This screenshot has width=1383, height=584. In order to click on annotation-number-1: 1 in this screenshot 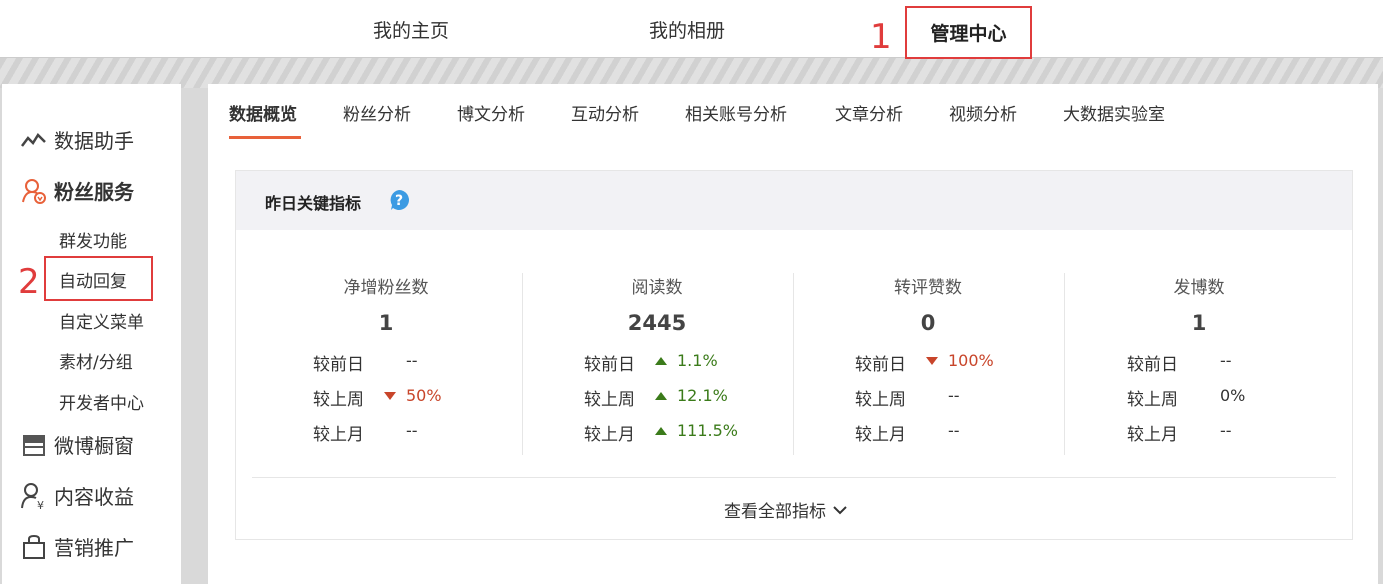, I will do `click(881, 37)`.